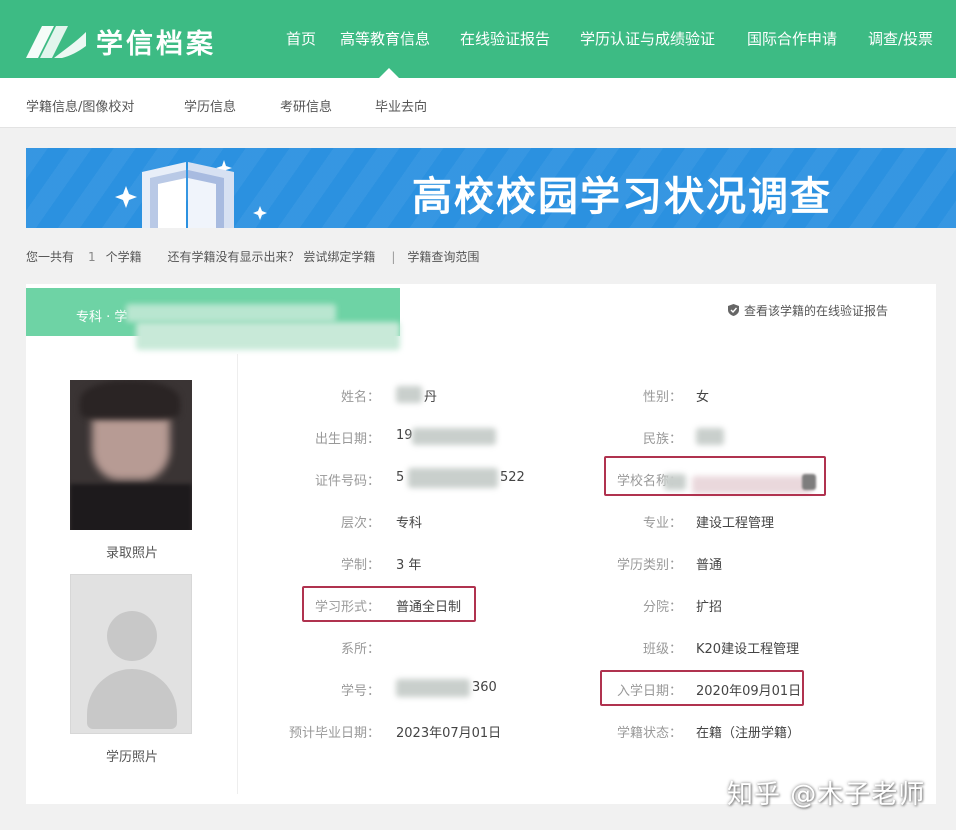 The height and width of the screenshot is (830, 956). Describe the element at coordinates (401, 105) in the screenshot. I see `subnav-graduation: 毕业去向` at that location.